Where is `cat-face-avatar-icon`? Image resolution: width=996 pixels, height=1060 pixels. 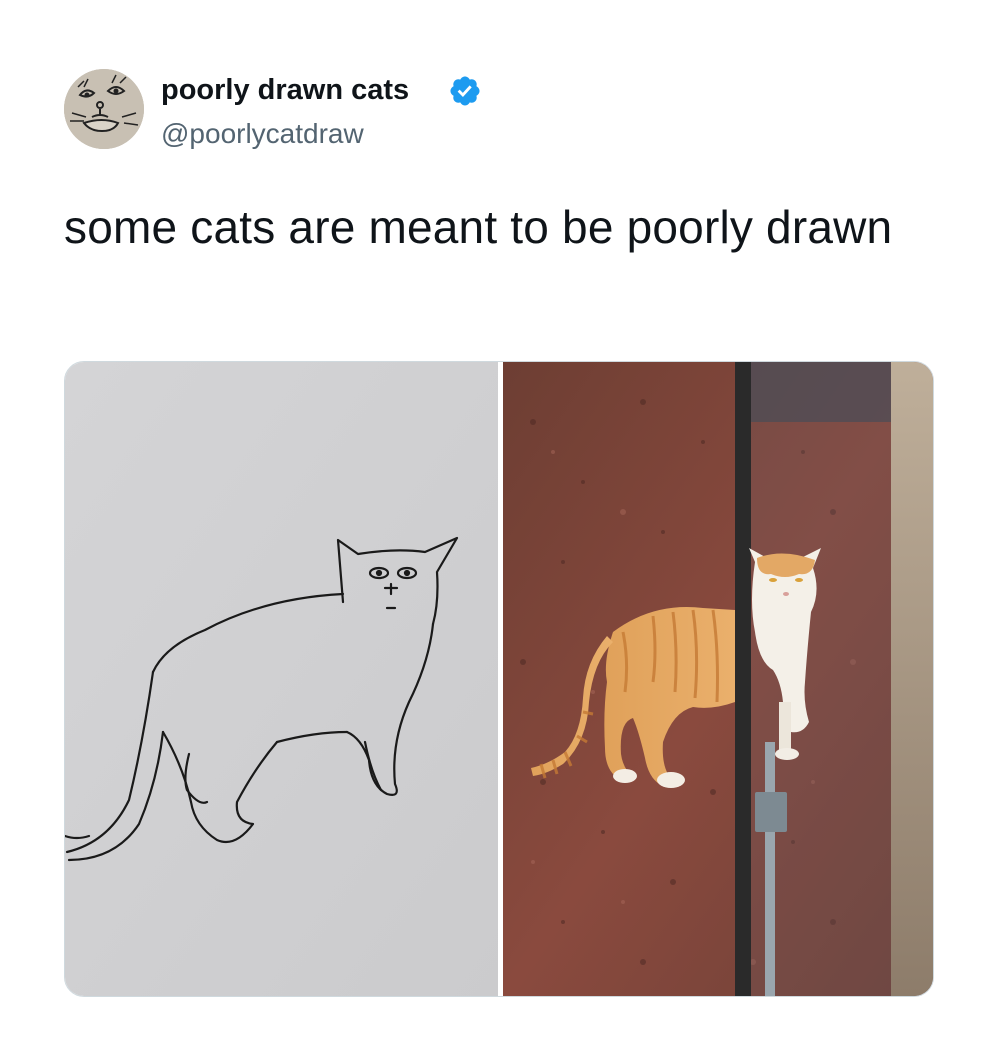
cat-face-avatar-icon is located at coordinates (104, 109).